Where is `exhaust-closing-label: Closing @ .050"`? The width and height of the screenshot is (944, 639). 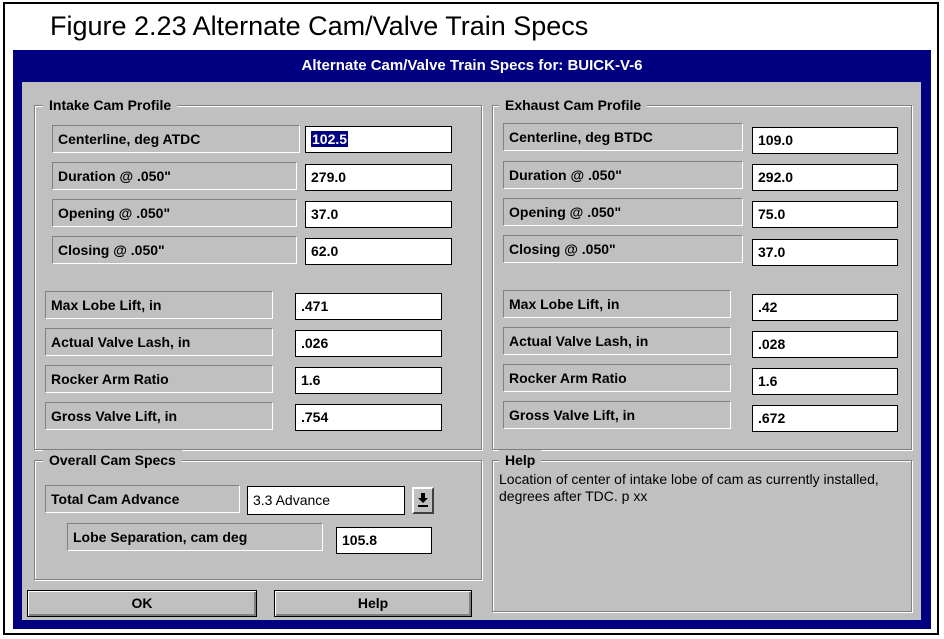 exhaust-closing-label: Closing @ .050" is located at coordinates (623, 249).